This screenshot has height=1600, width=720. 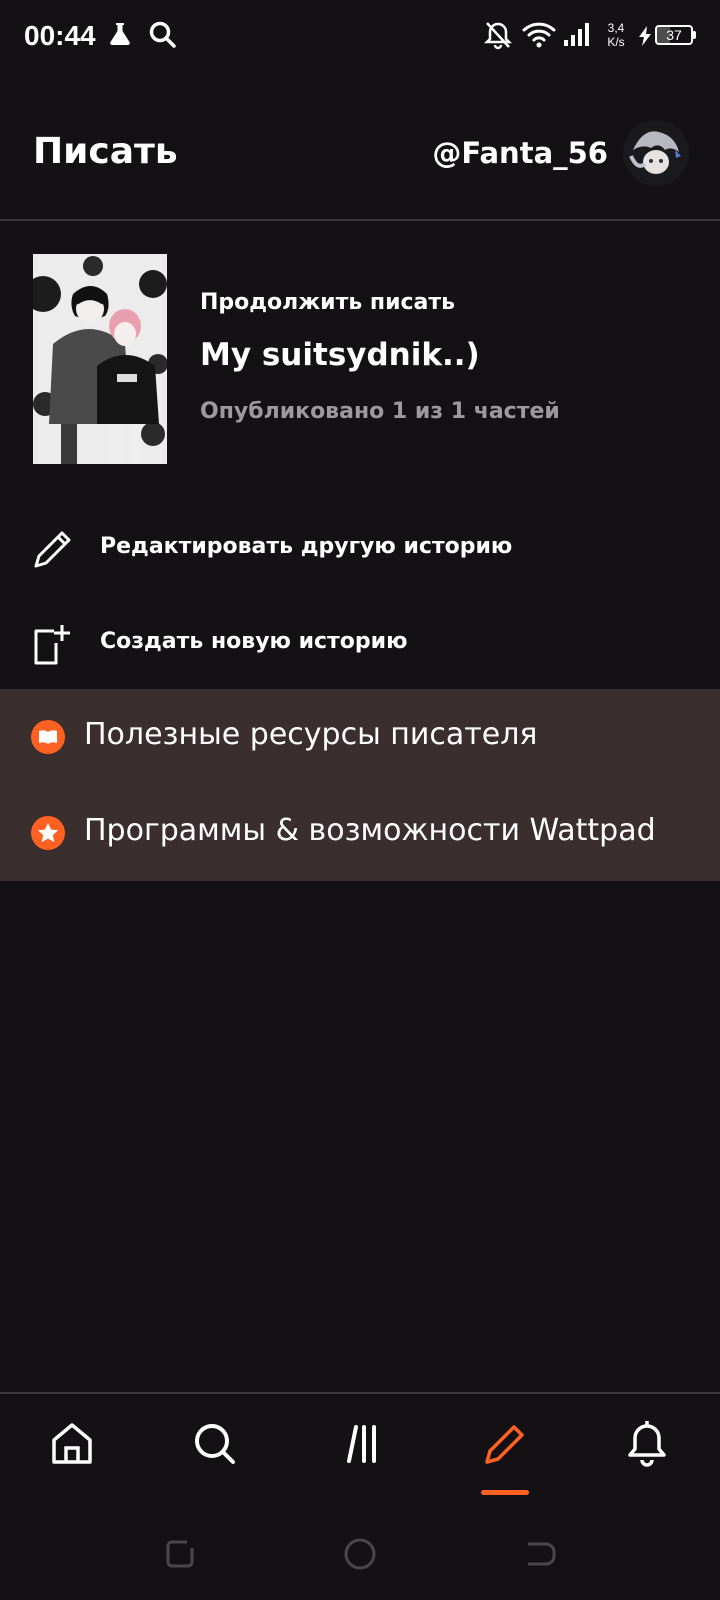 What do you see at coordinates (616, 28) in the screenshot?
I see `network-speed-value: 3,4` at bounding box center [616, 28].